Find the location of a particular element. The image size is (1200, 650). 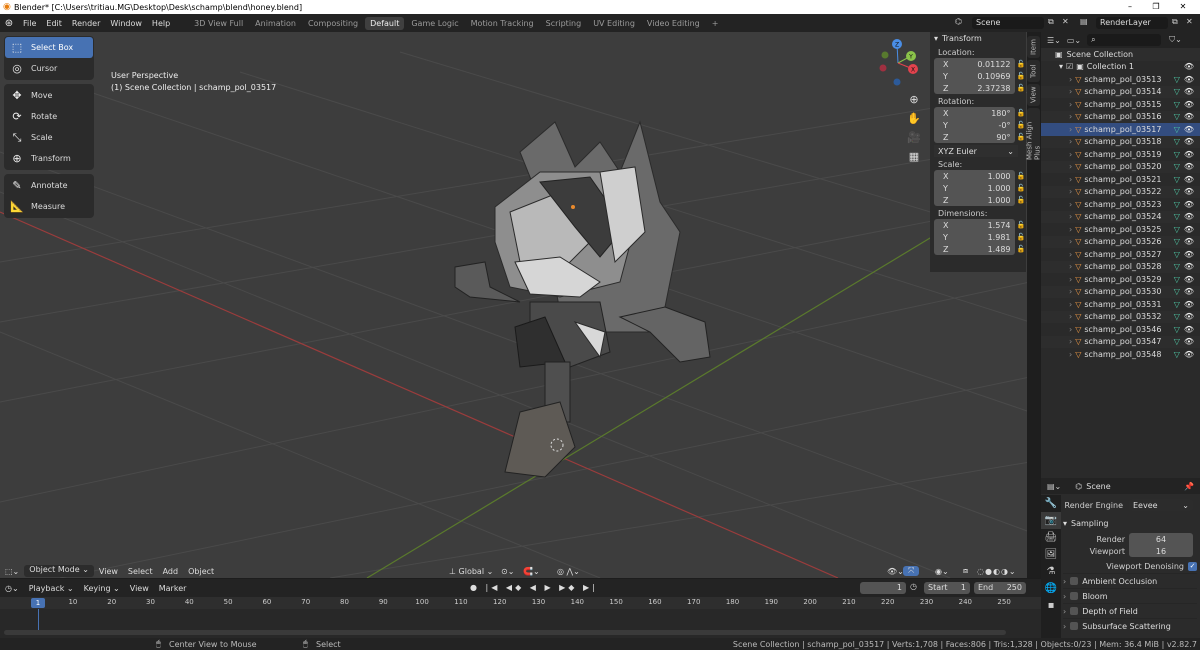

new-scene-icon: ⧉ is located at coordinates (1051, 22).